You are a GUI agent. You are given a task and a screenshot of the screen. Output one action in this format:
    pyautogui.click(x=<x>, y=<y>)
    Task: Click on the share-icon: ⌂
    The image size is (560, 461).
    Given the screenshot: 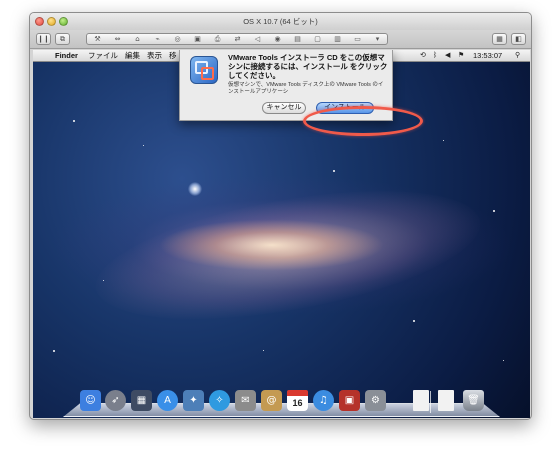 What is the action you would take?
    pyautogui.click(x=137, y=39)
    